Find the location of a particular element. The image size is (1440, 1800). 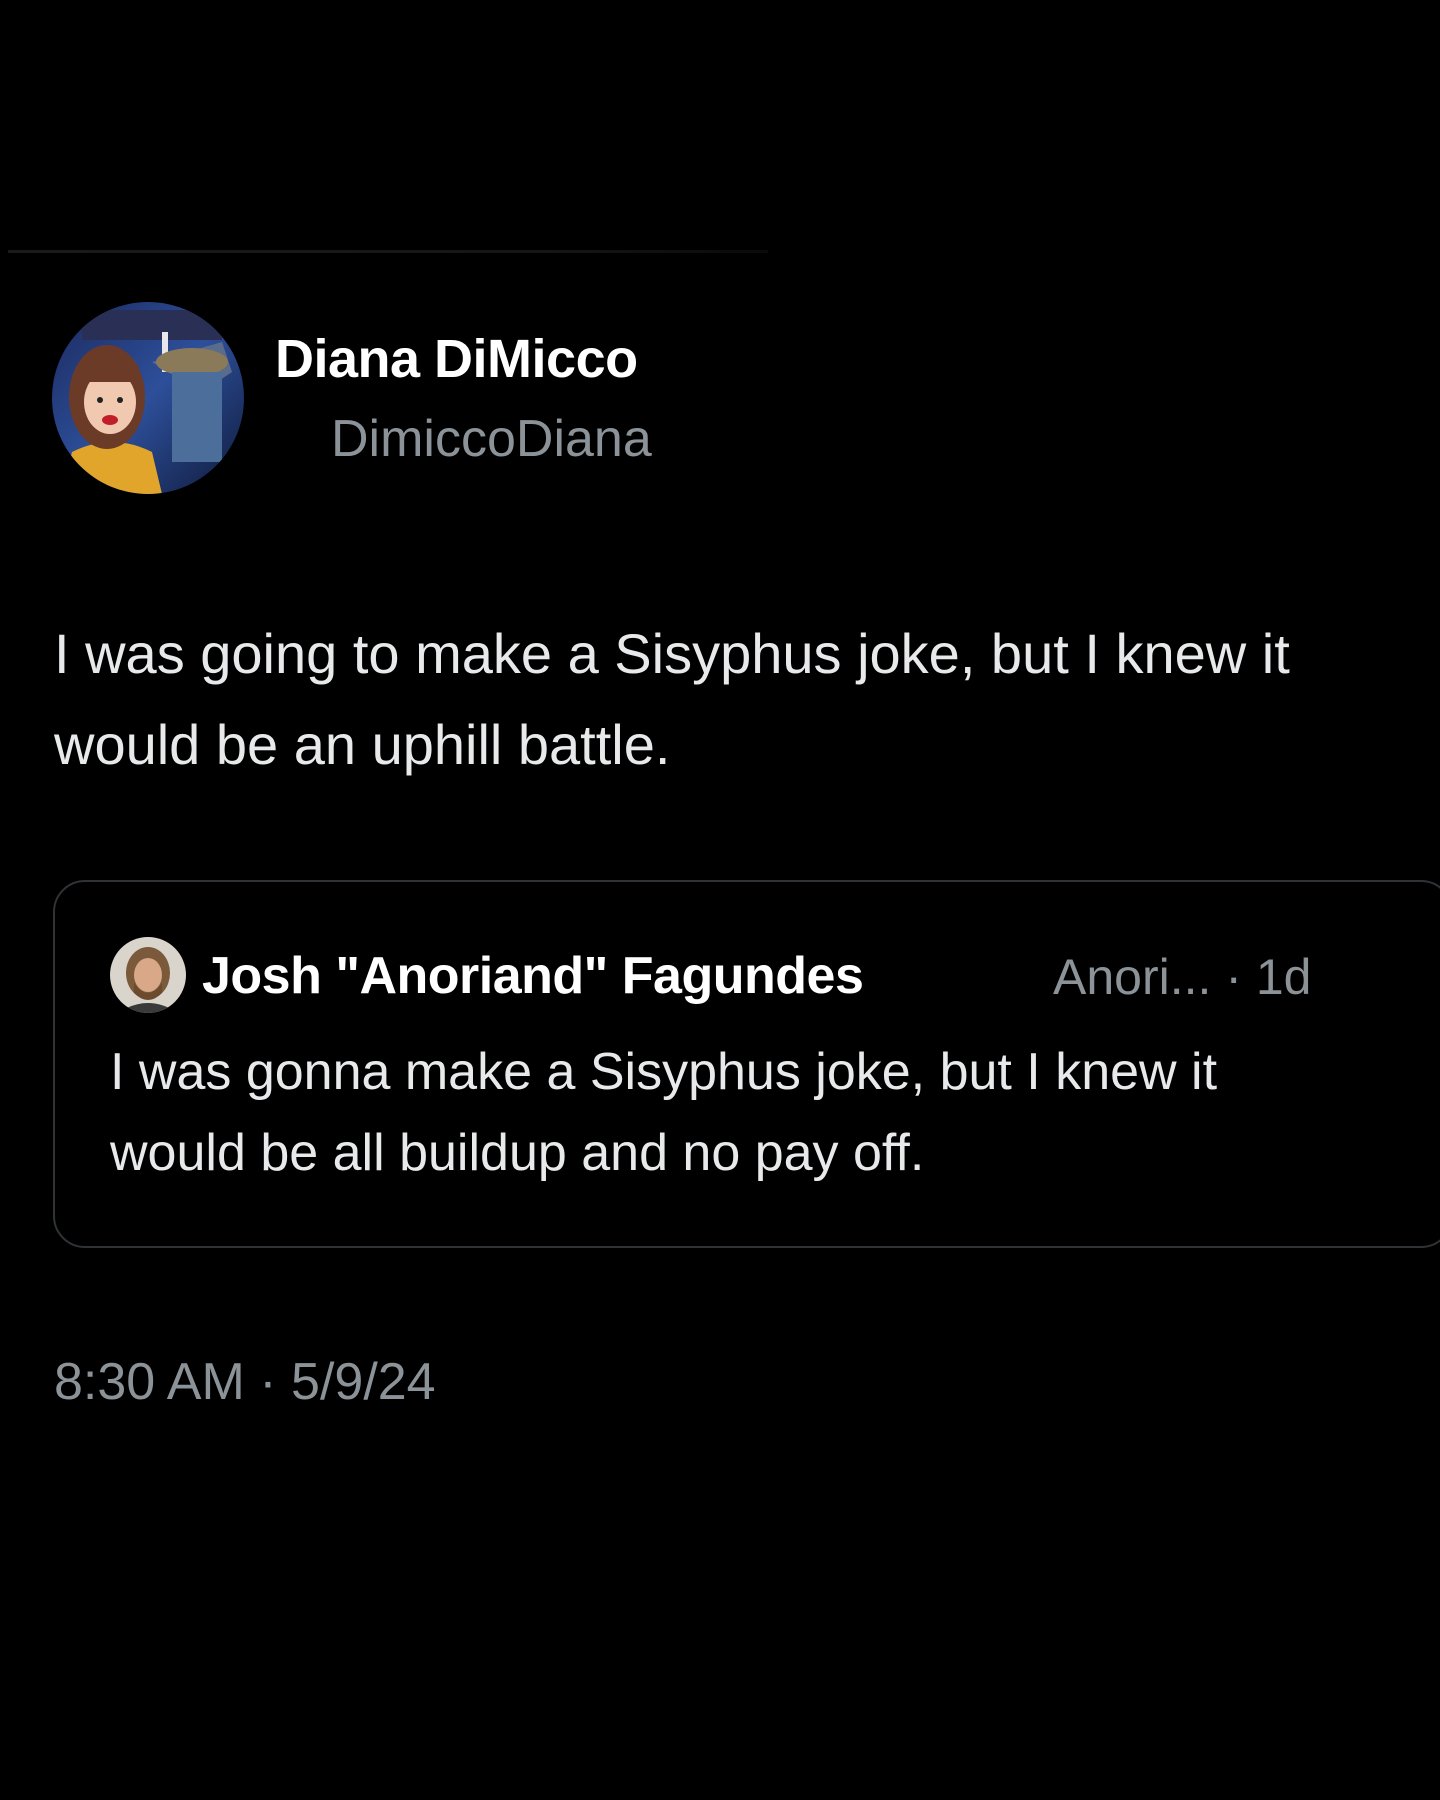

tweet-author: Diana DiMicco DimiccoDiana is located at coordinates (502, 400).